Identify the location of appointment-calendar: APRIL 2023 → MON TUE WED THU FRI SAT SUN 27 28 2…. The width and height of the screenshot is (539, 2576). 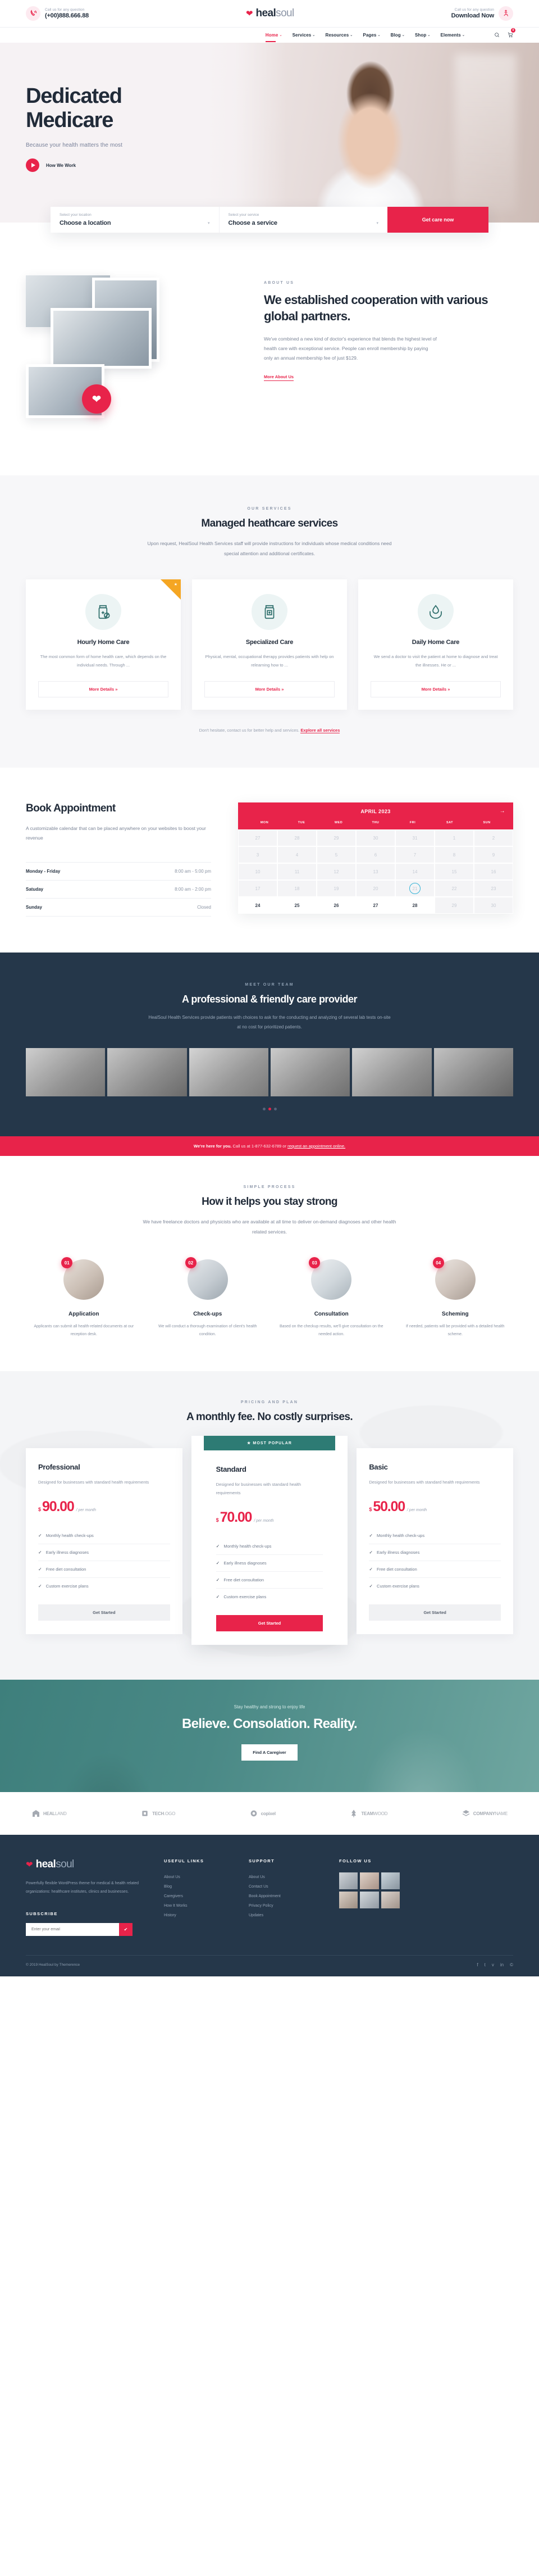
(375, 858).